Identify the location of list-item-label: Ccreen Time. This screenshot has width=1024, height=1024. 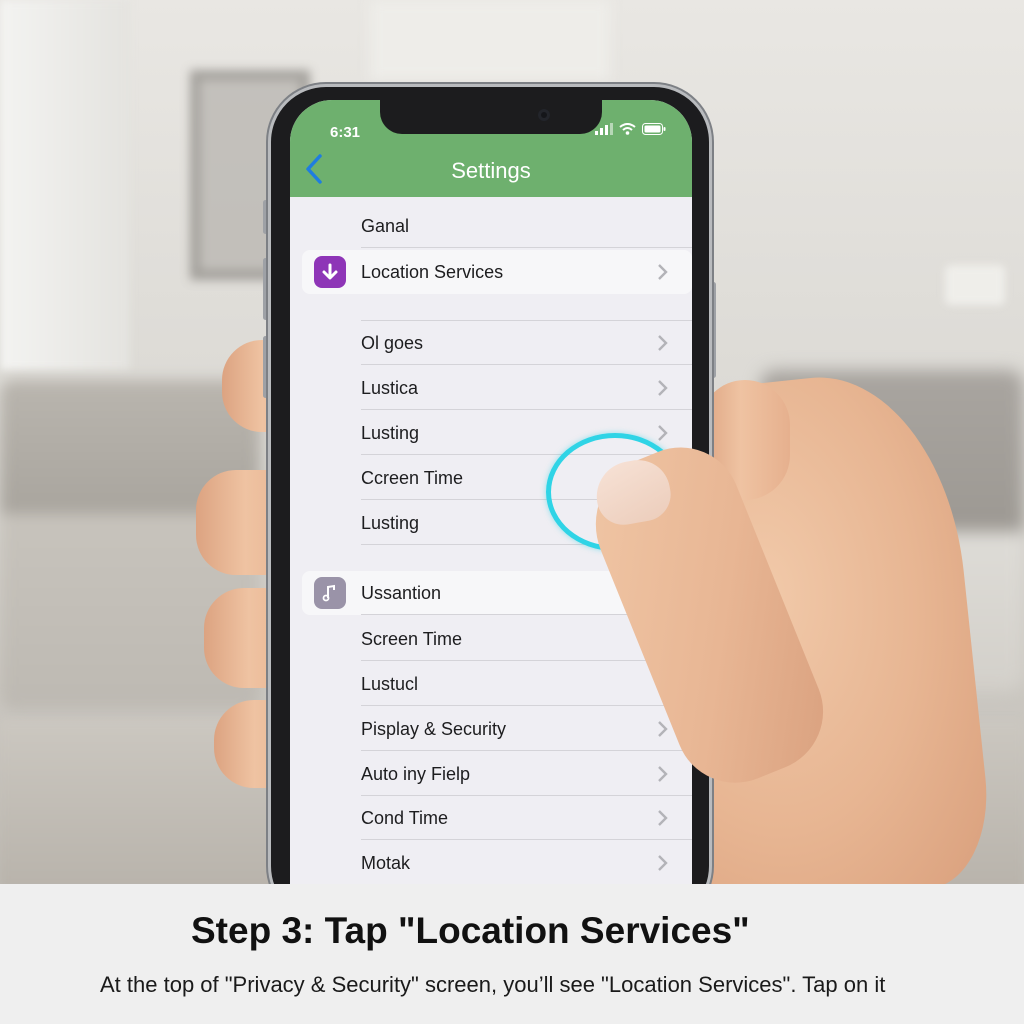
(412, 478).